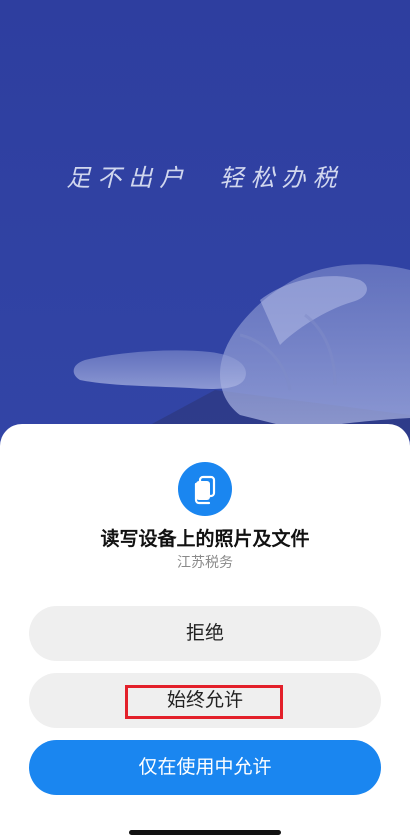 This screenshot has width=410, height=840. What do you see at coordinates (205, 832) in the screenshot?
I see `home-indicator` at bounding box center [205, 832].